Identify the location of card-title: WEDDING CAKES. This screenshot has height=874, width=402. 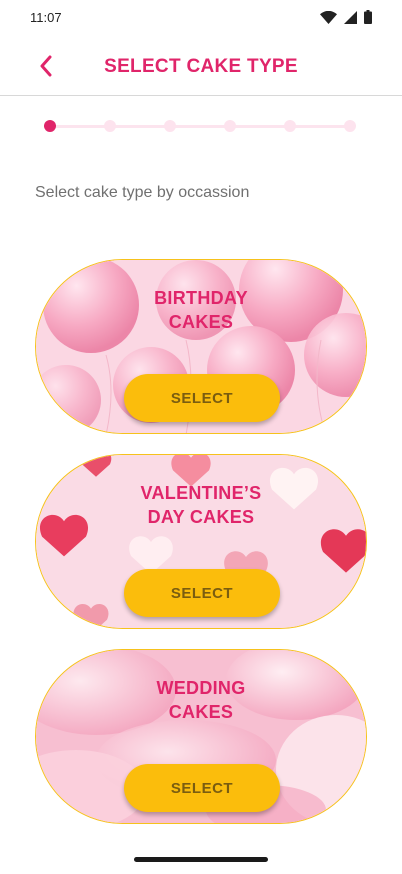
(201, 700).